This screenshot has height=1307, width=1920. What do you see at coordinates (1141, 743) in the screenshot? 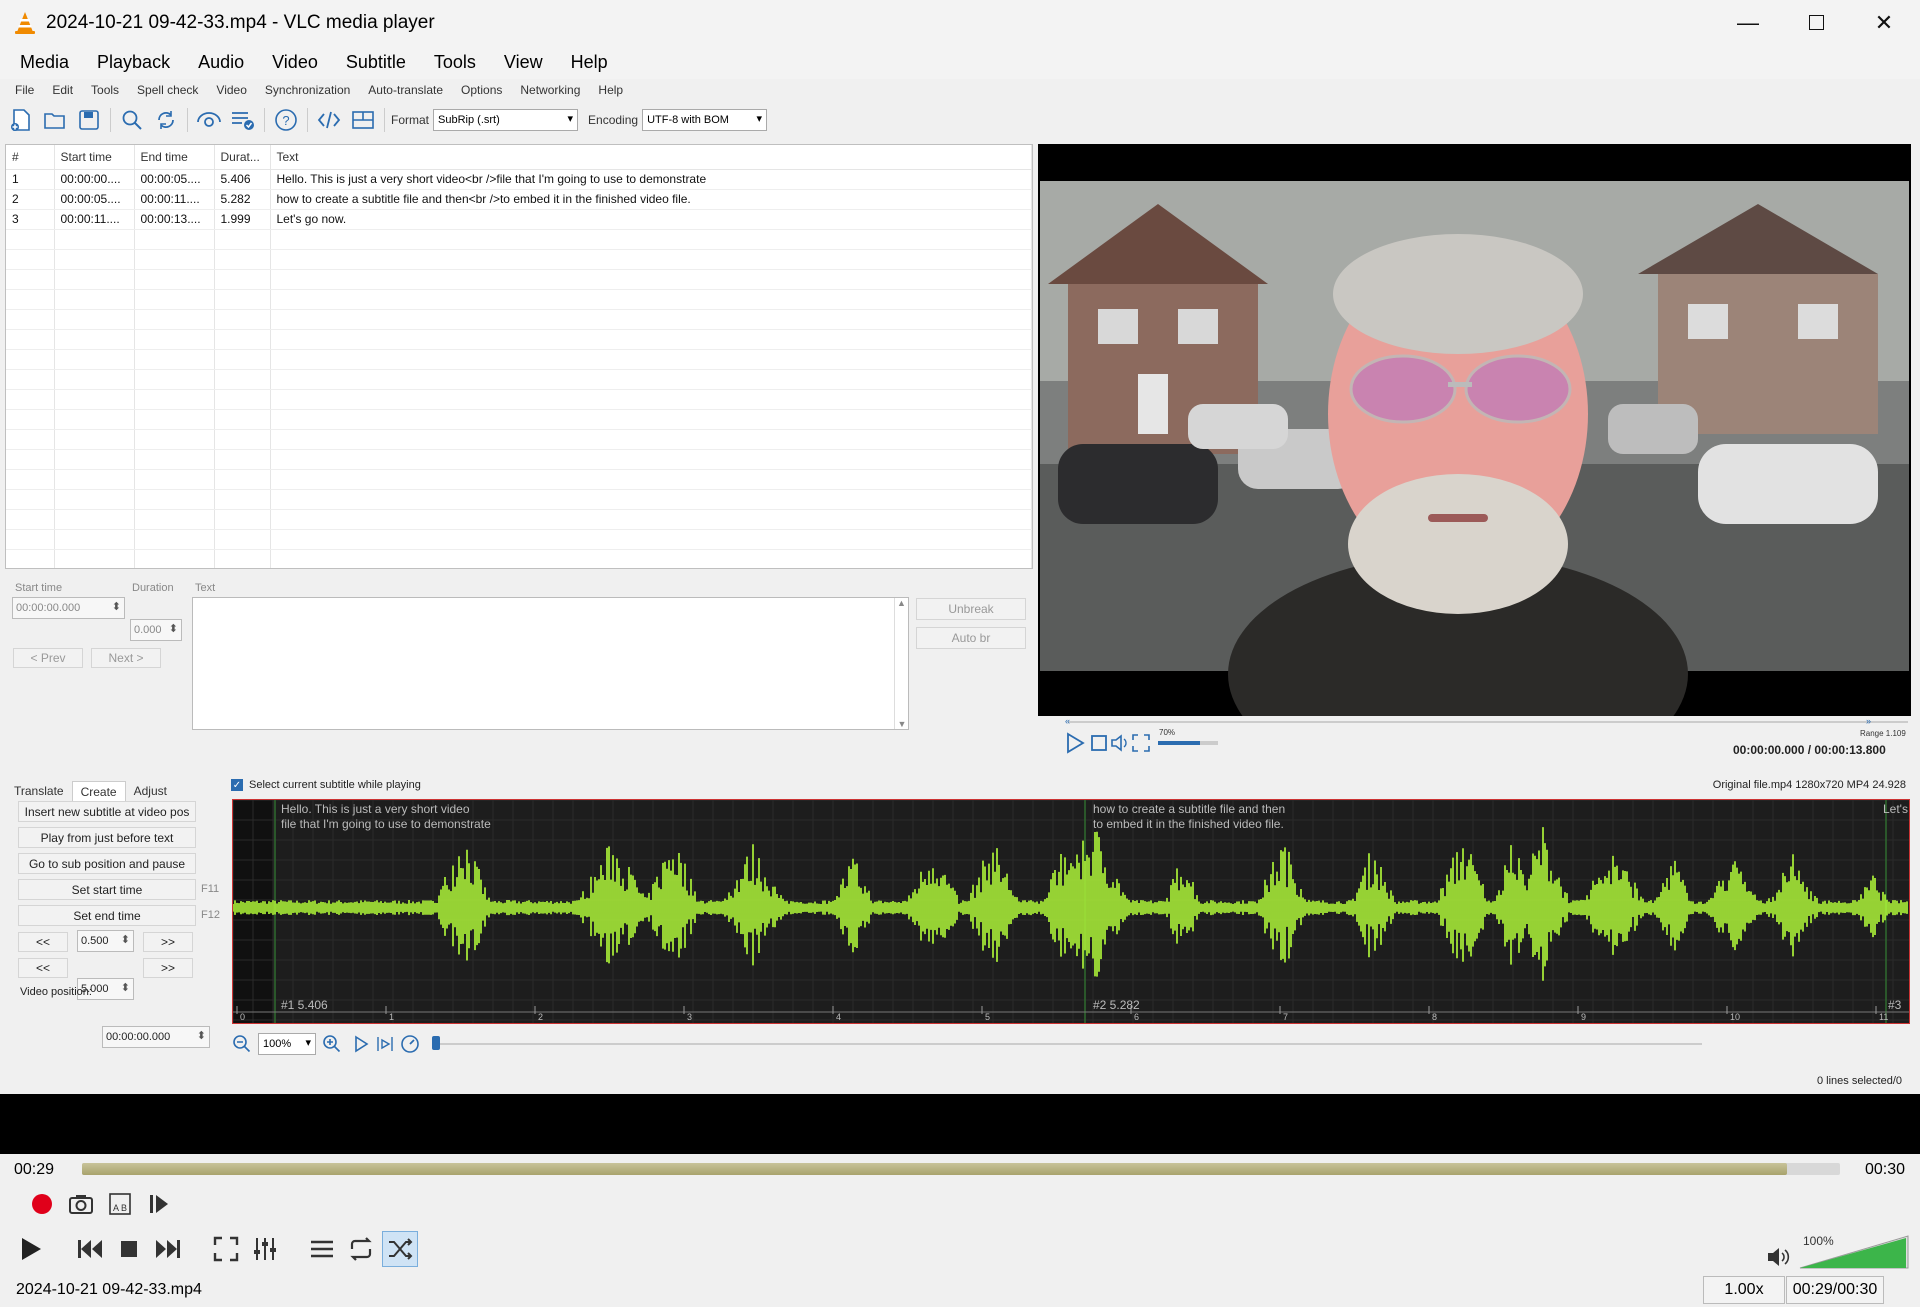
I see `preview-fullscreen-icon` at bounding box center [1141, 743].